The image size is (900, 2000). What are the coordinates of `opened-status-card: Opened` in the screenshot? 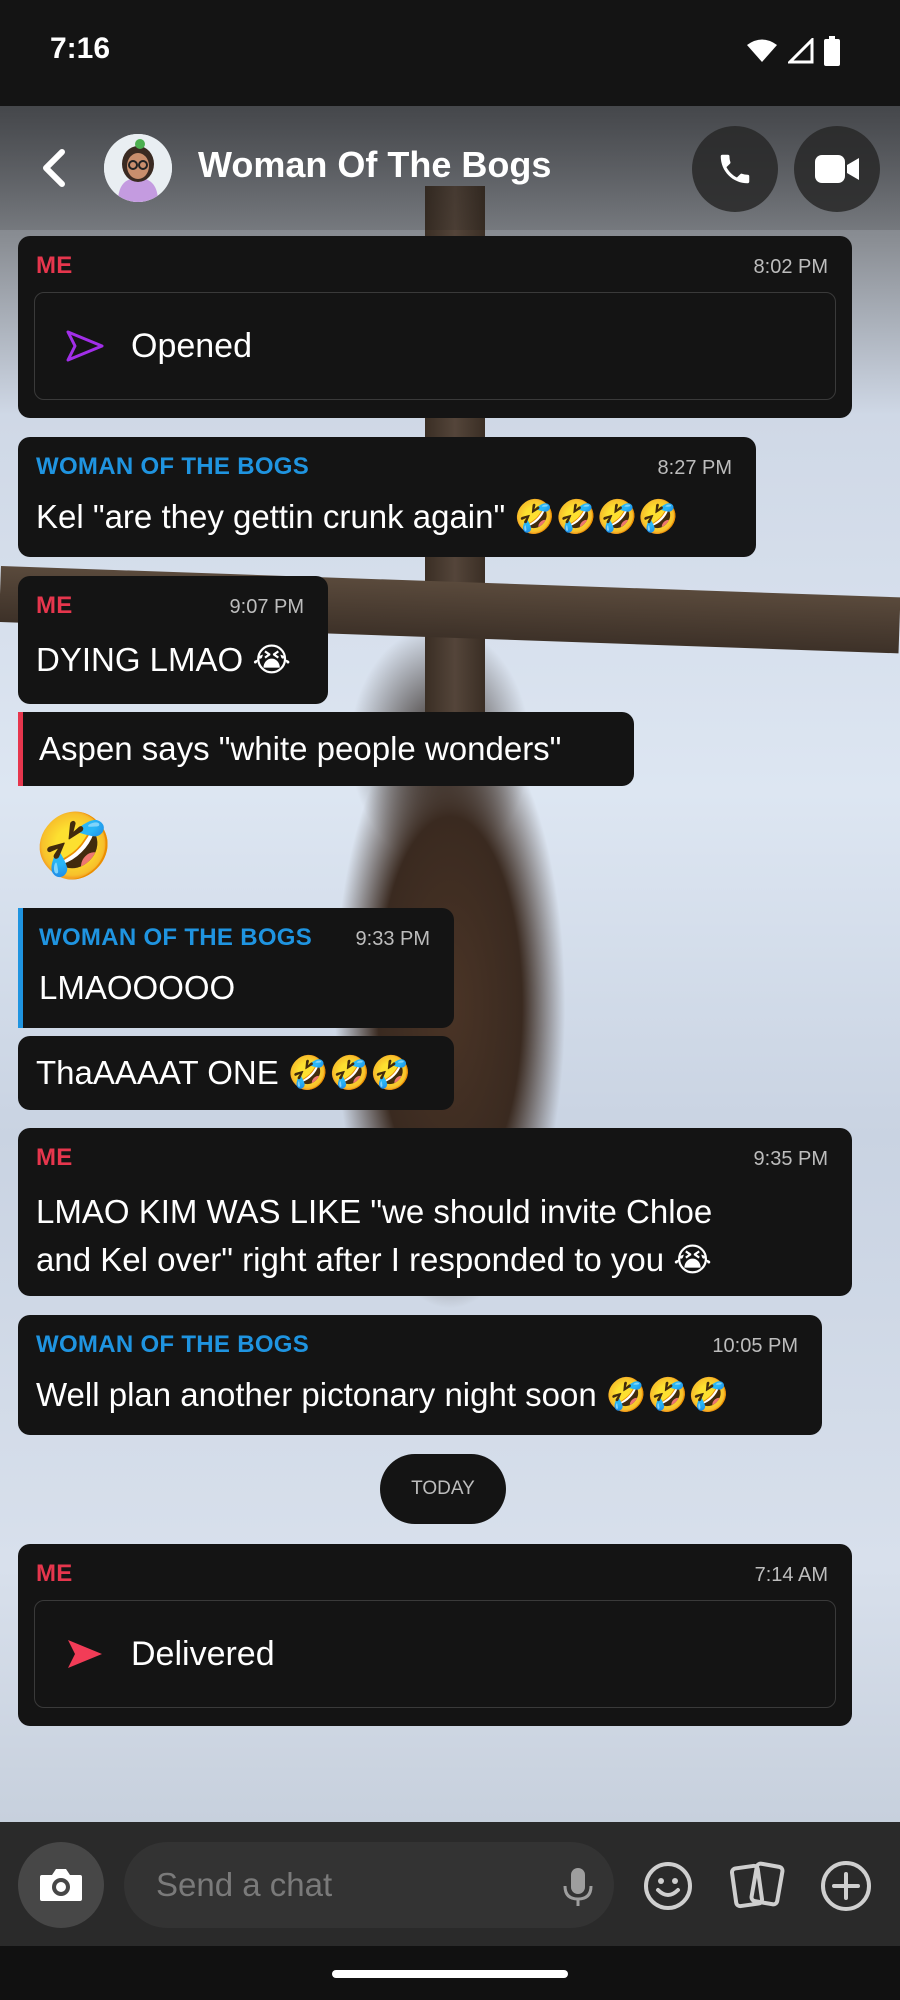 It's located at (435, 346).